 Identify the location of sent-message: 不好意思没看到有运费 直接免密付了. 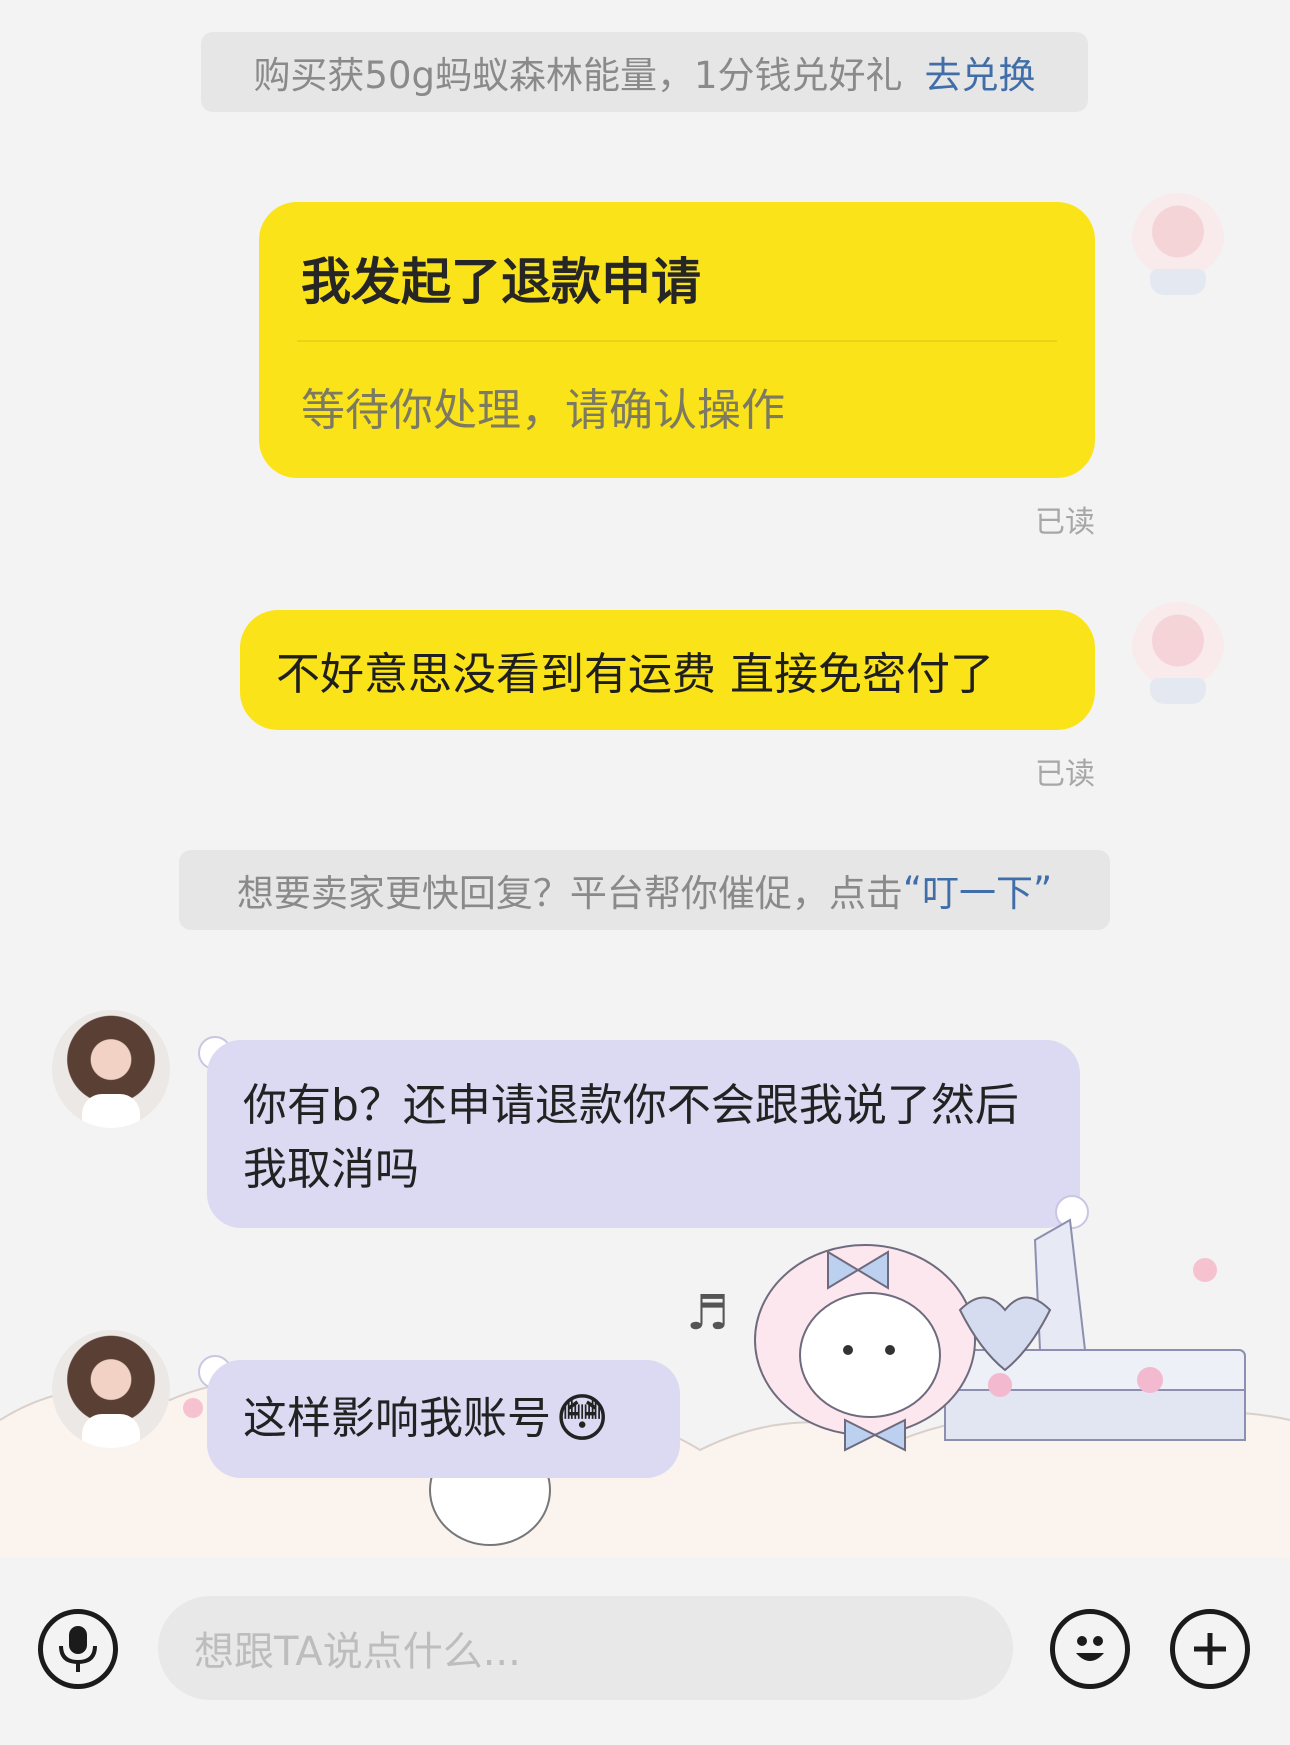
(667, 670).